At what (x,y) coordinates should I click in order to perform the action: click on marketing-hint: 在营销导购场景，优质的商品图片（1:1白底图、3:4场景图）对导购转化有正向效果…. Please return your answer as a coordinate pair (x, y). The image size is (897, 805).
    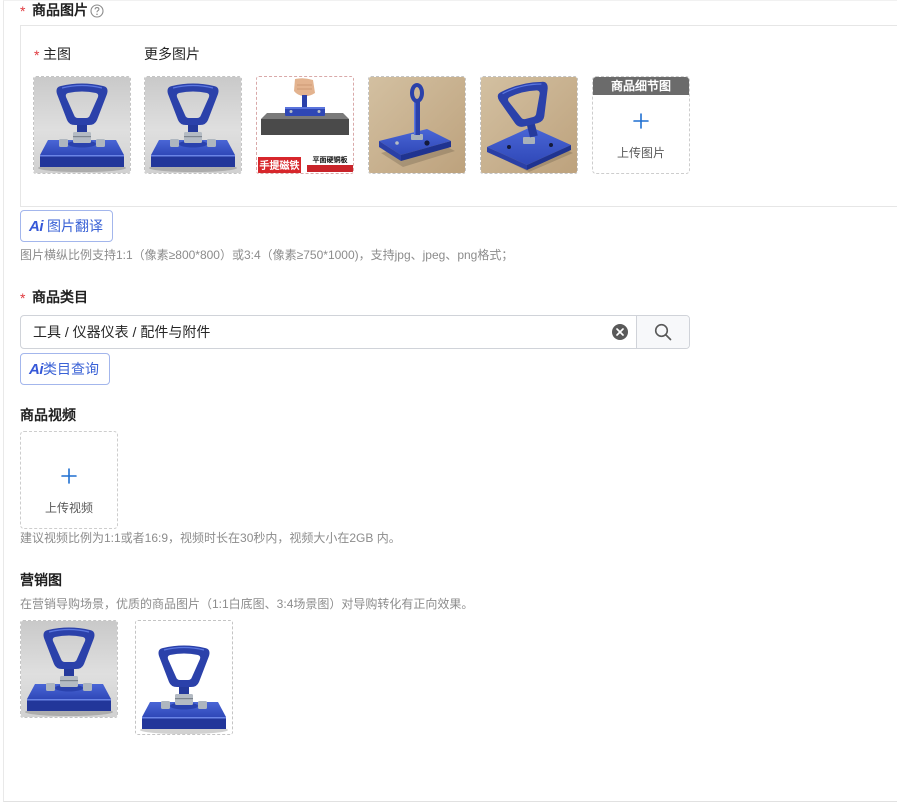
    Looking at the image, I should click on (247, 604).